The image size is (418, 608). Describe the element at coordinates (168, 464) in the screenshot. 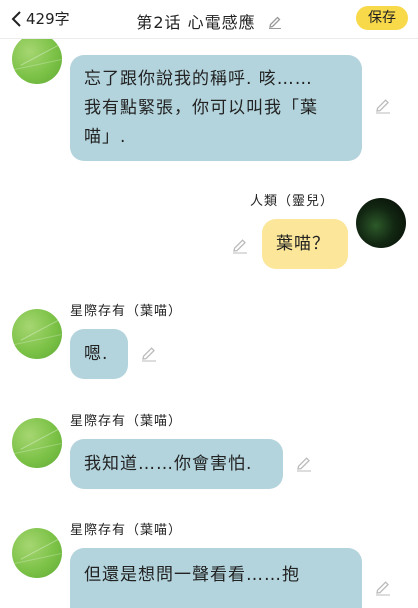

I see `message-line: 我知道……你會害怕.` at that location.